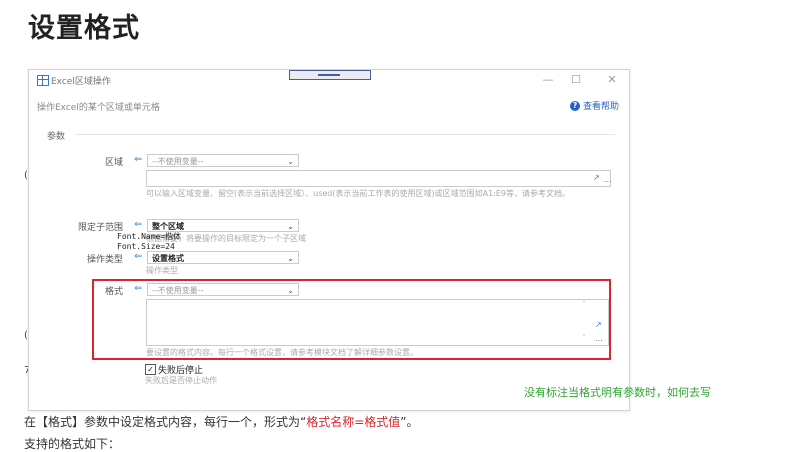 This screenshot has width=800, height=452. What do you see at coordinates (104, 260) in the screenshot?
I see `op-type-label: 操作类型` at bounding box center [104, 260].